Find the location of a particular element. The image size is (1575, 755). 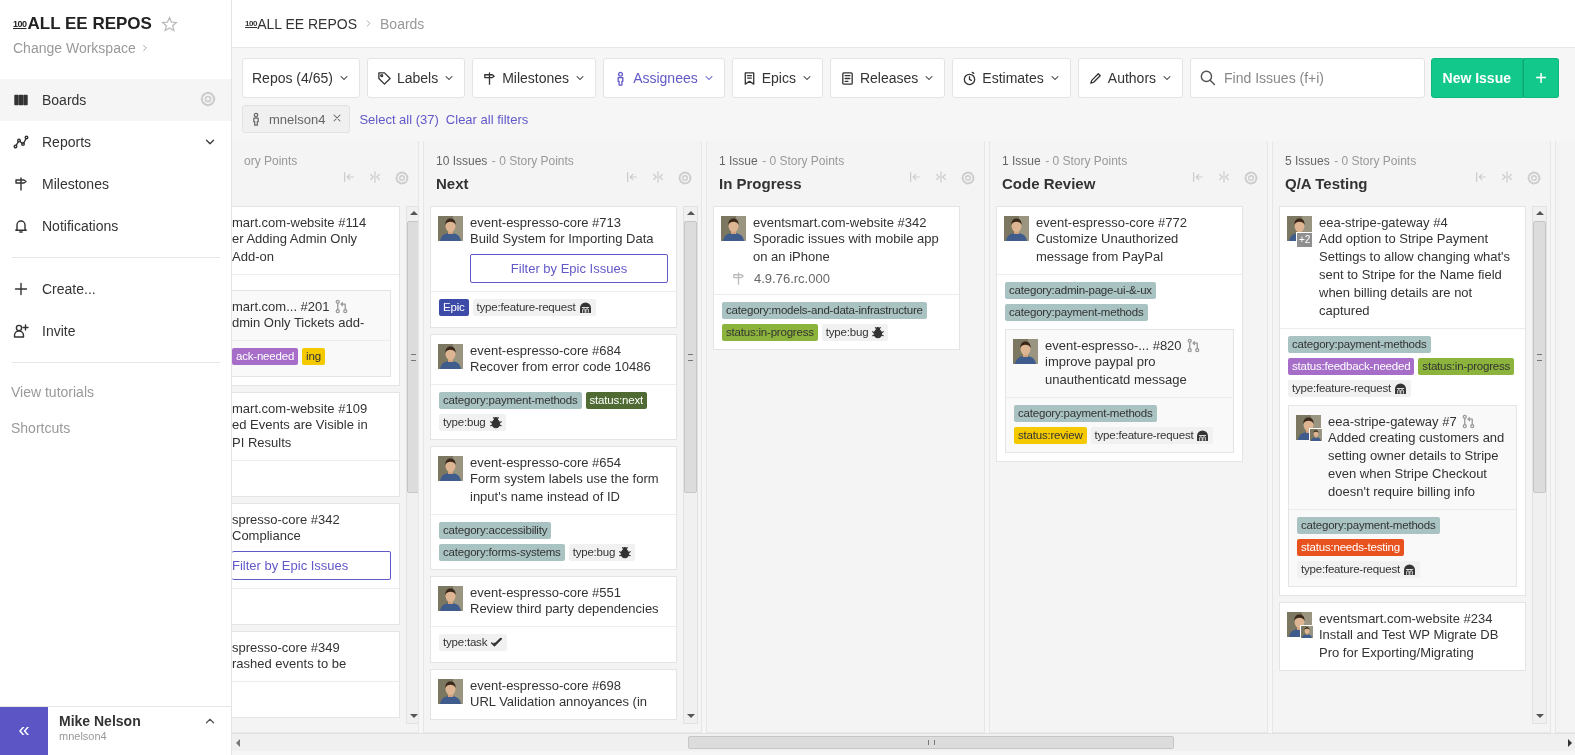

search-field: Find Issues (f+i) is located at coordinates (1307, 78).